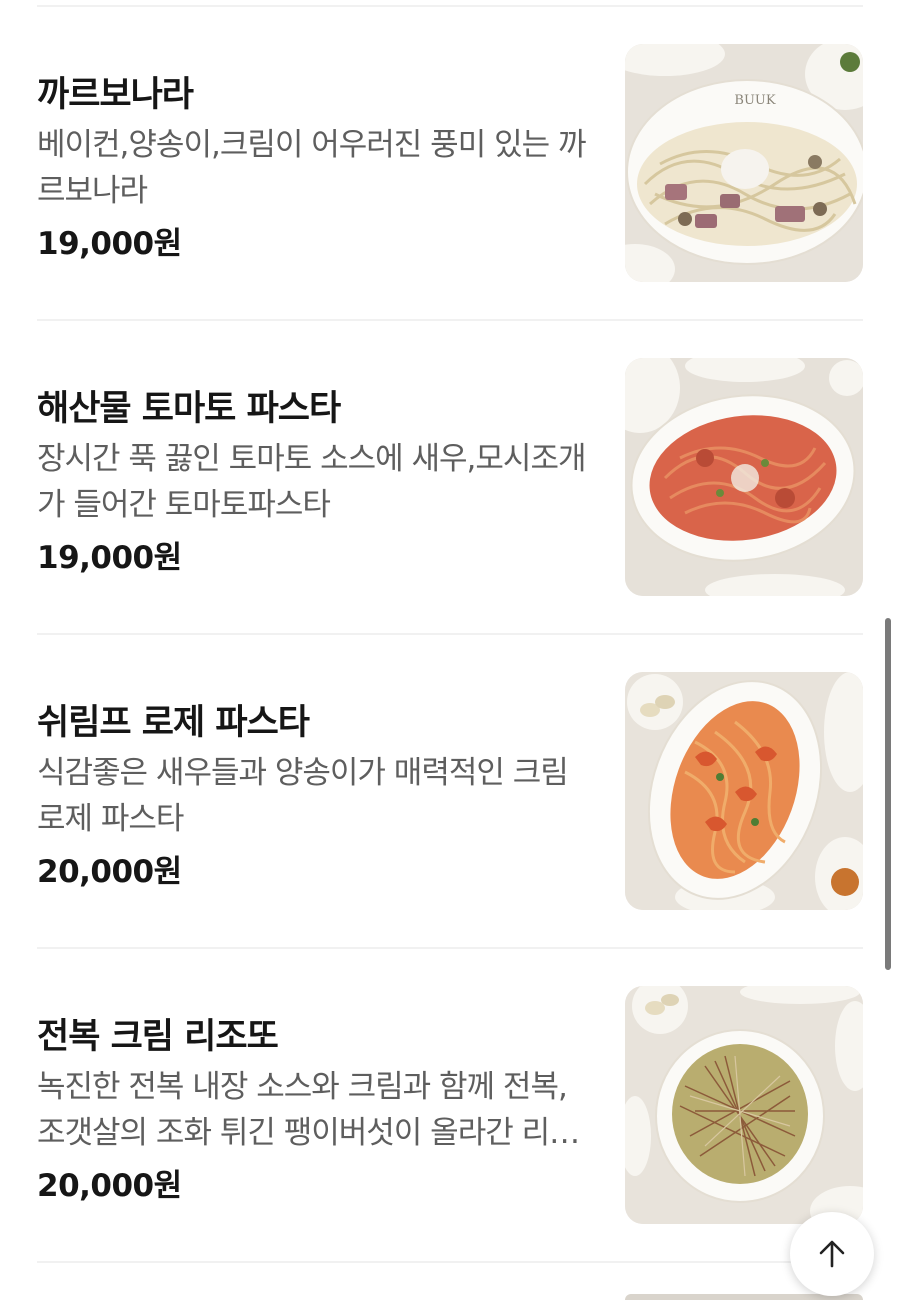 The height and width of the screenshot is (1300, 900). I want to click on seafood-tomato-pasta-photo, so click(744, 477).